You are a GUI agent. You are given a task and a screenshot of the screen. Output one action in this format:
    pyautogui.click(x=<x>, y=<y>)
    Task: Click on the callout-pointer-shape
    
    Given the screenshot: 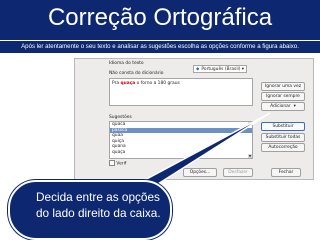 What is the action you would take?
    pyautogui.click(x=199, y=151)
    